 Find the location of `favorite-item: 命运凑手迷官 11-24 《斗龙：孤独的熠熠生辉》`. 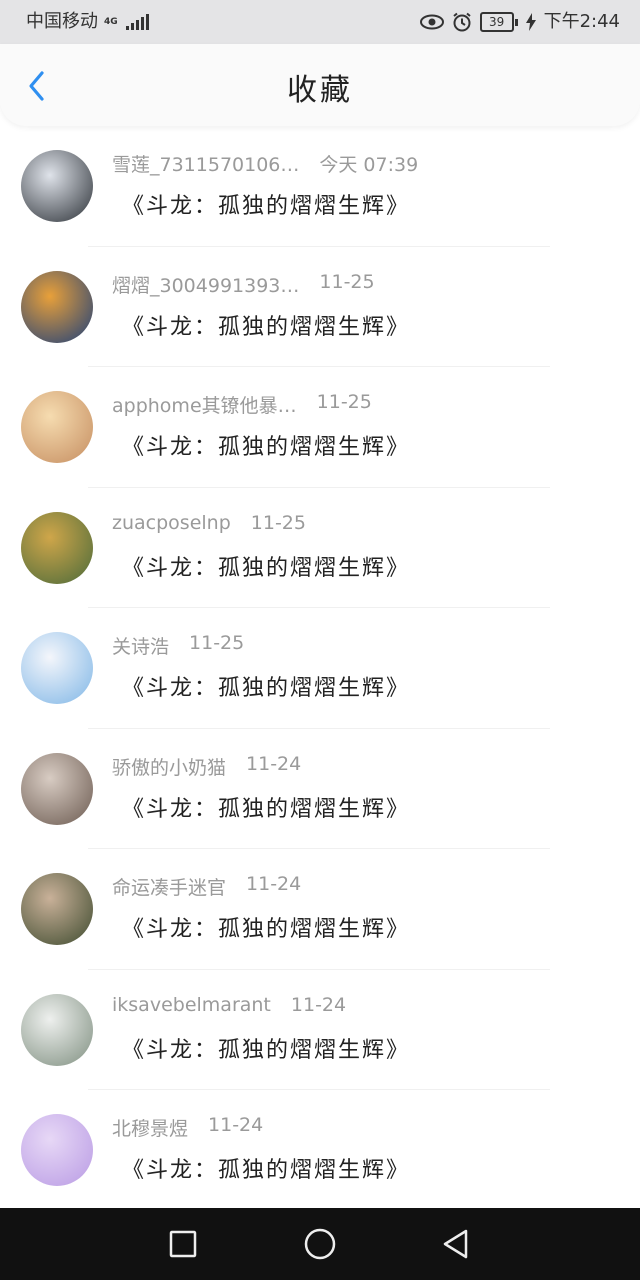

favorite-item: 命运凑手迷官 11-24 《斗龙：孤独的熠熠生辉》 is located at coordinates (320, 909).